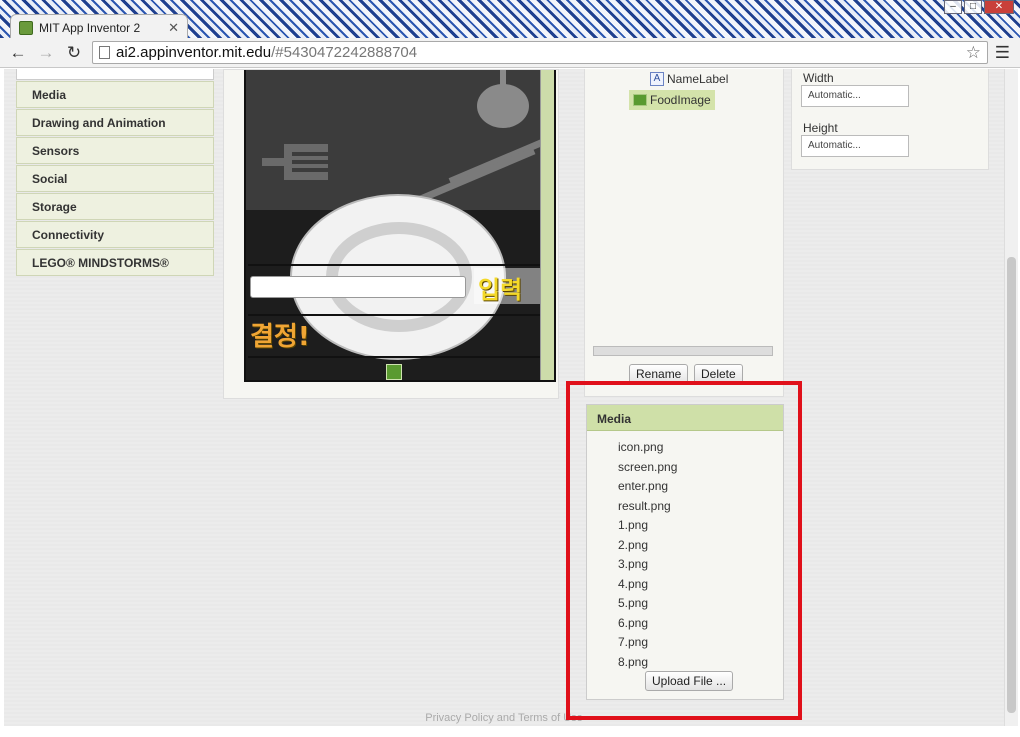 The width and height of the screenshot is (1020, 737). Describe the element at coordinates (820, 128) in the screenshot. I see `height-label: Height` at that location.